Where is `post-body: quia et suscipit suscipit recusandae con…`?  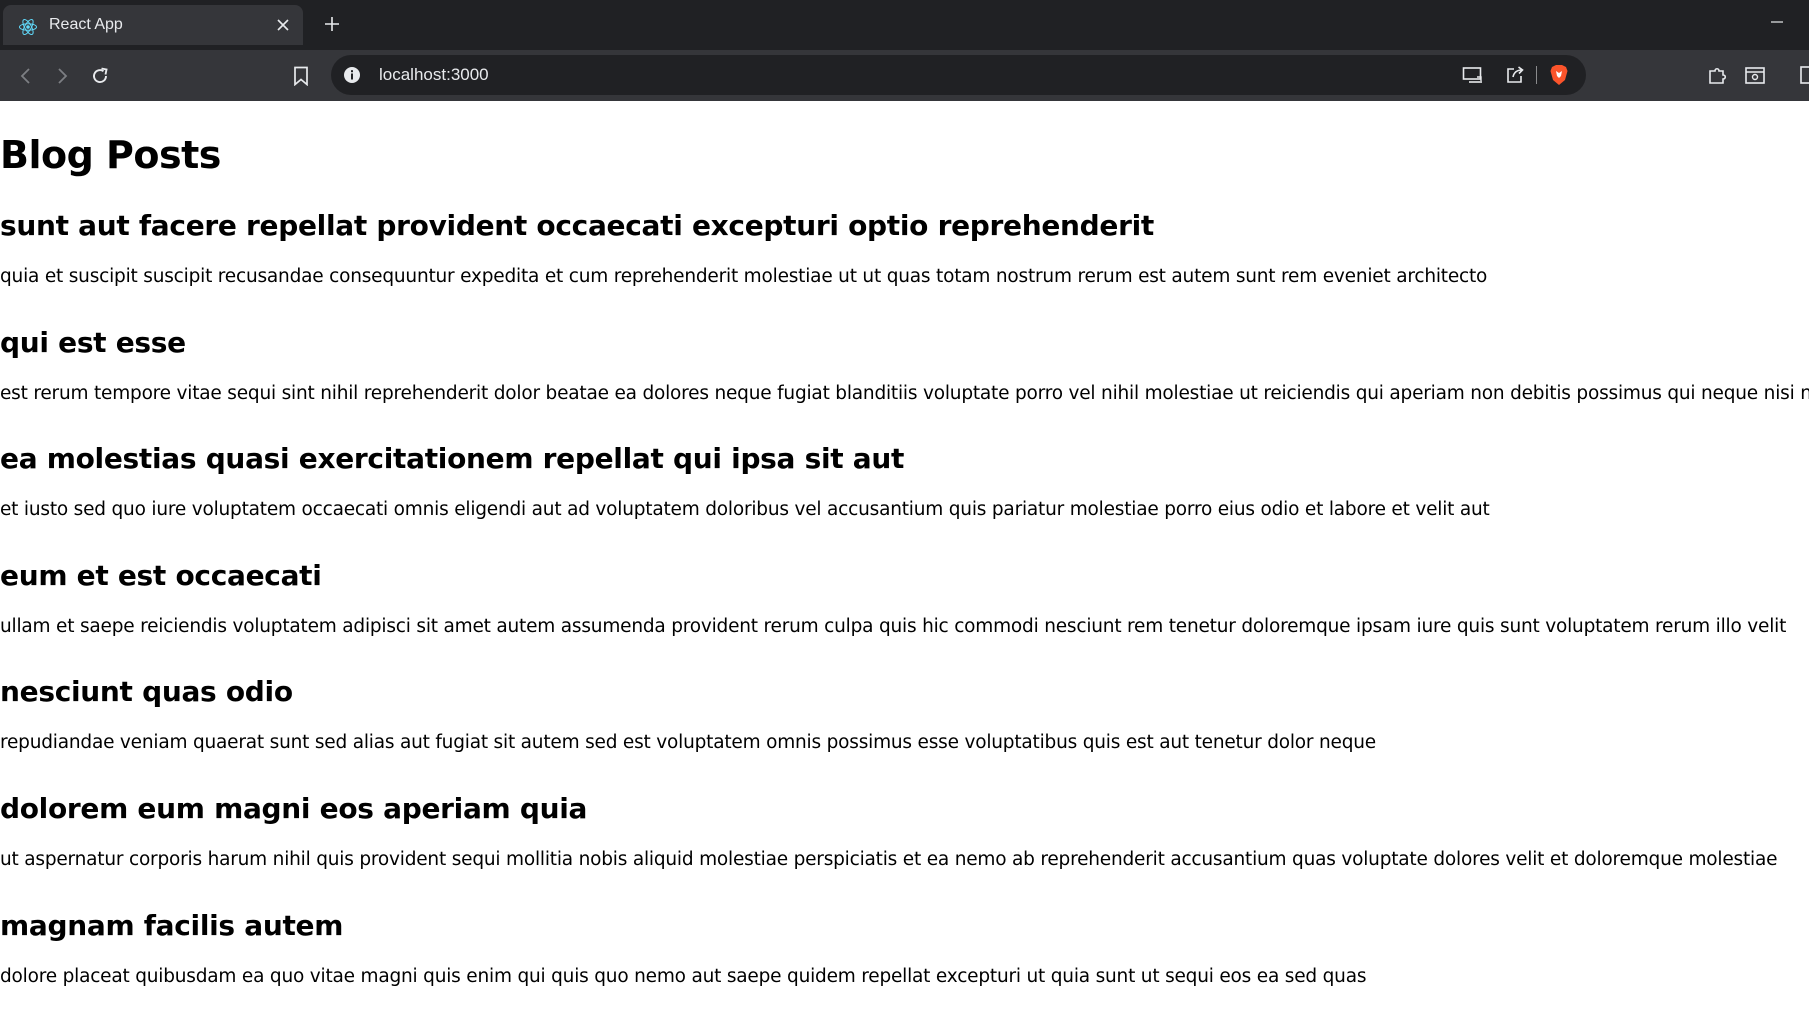
post-body: quia et suscipit suscipit recusandae con… is located at coordinates (744, 276).